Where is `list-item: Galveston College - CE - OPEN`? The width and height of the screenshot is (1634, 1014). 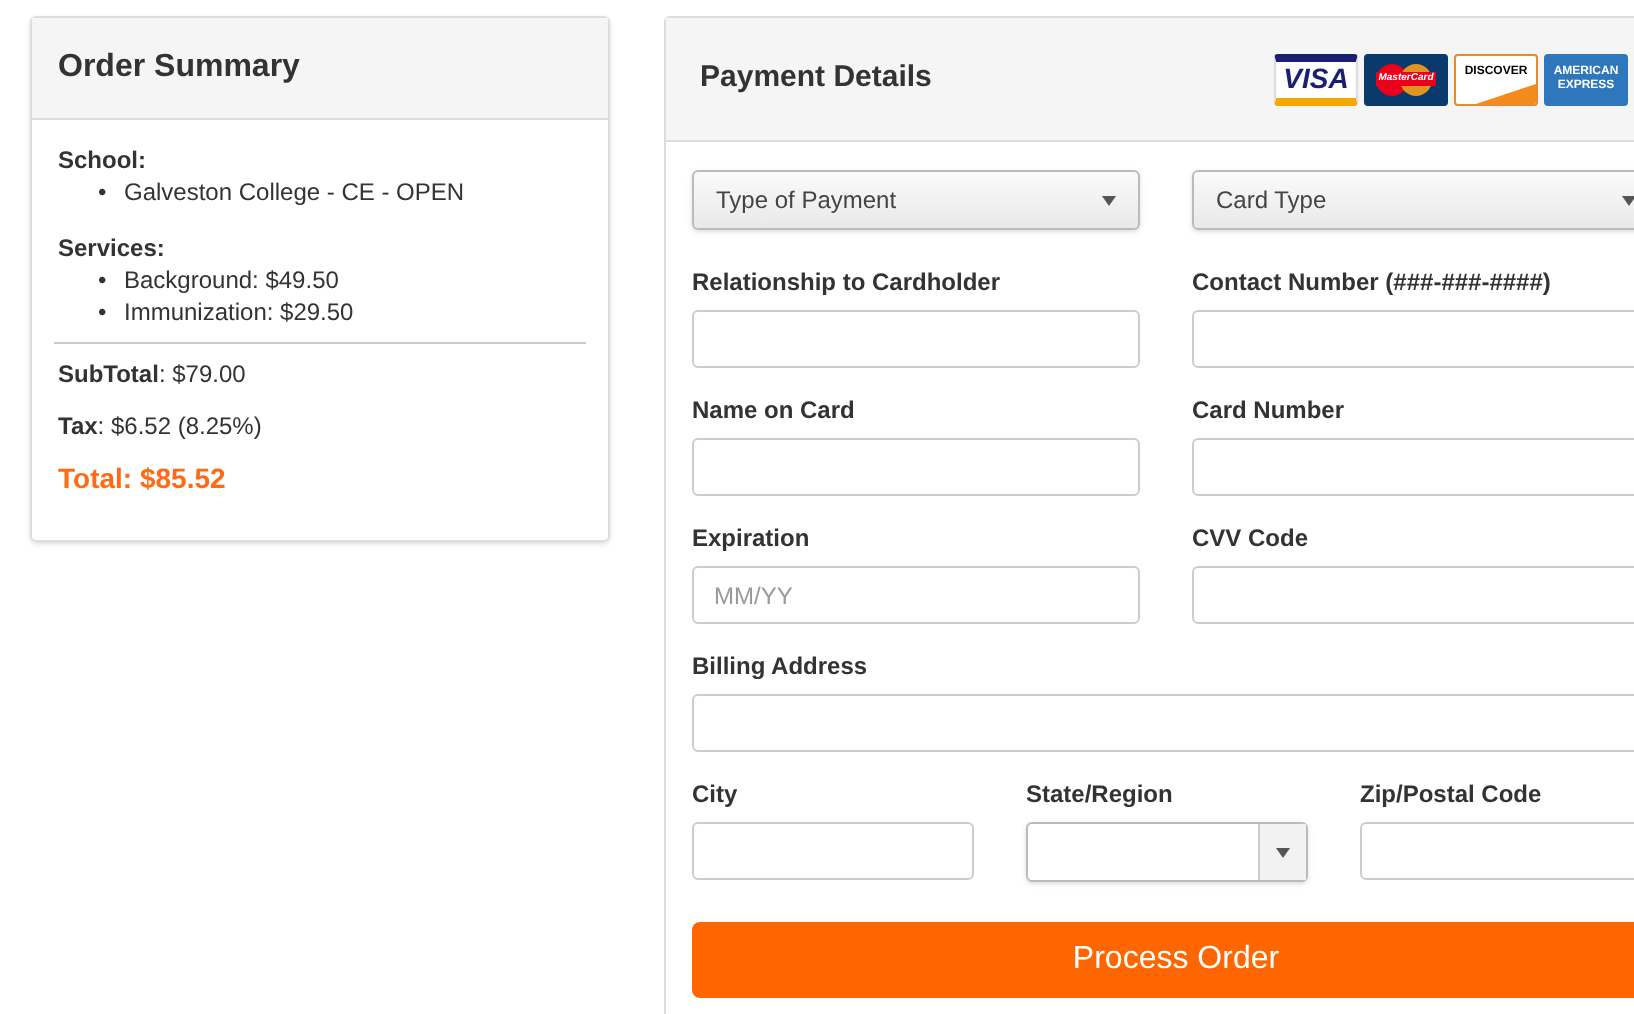 list-item: Galveston College - CE - OPEN is located at coordinates (294, 192).